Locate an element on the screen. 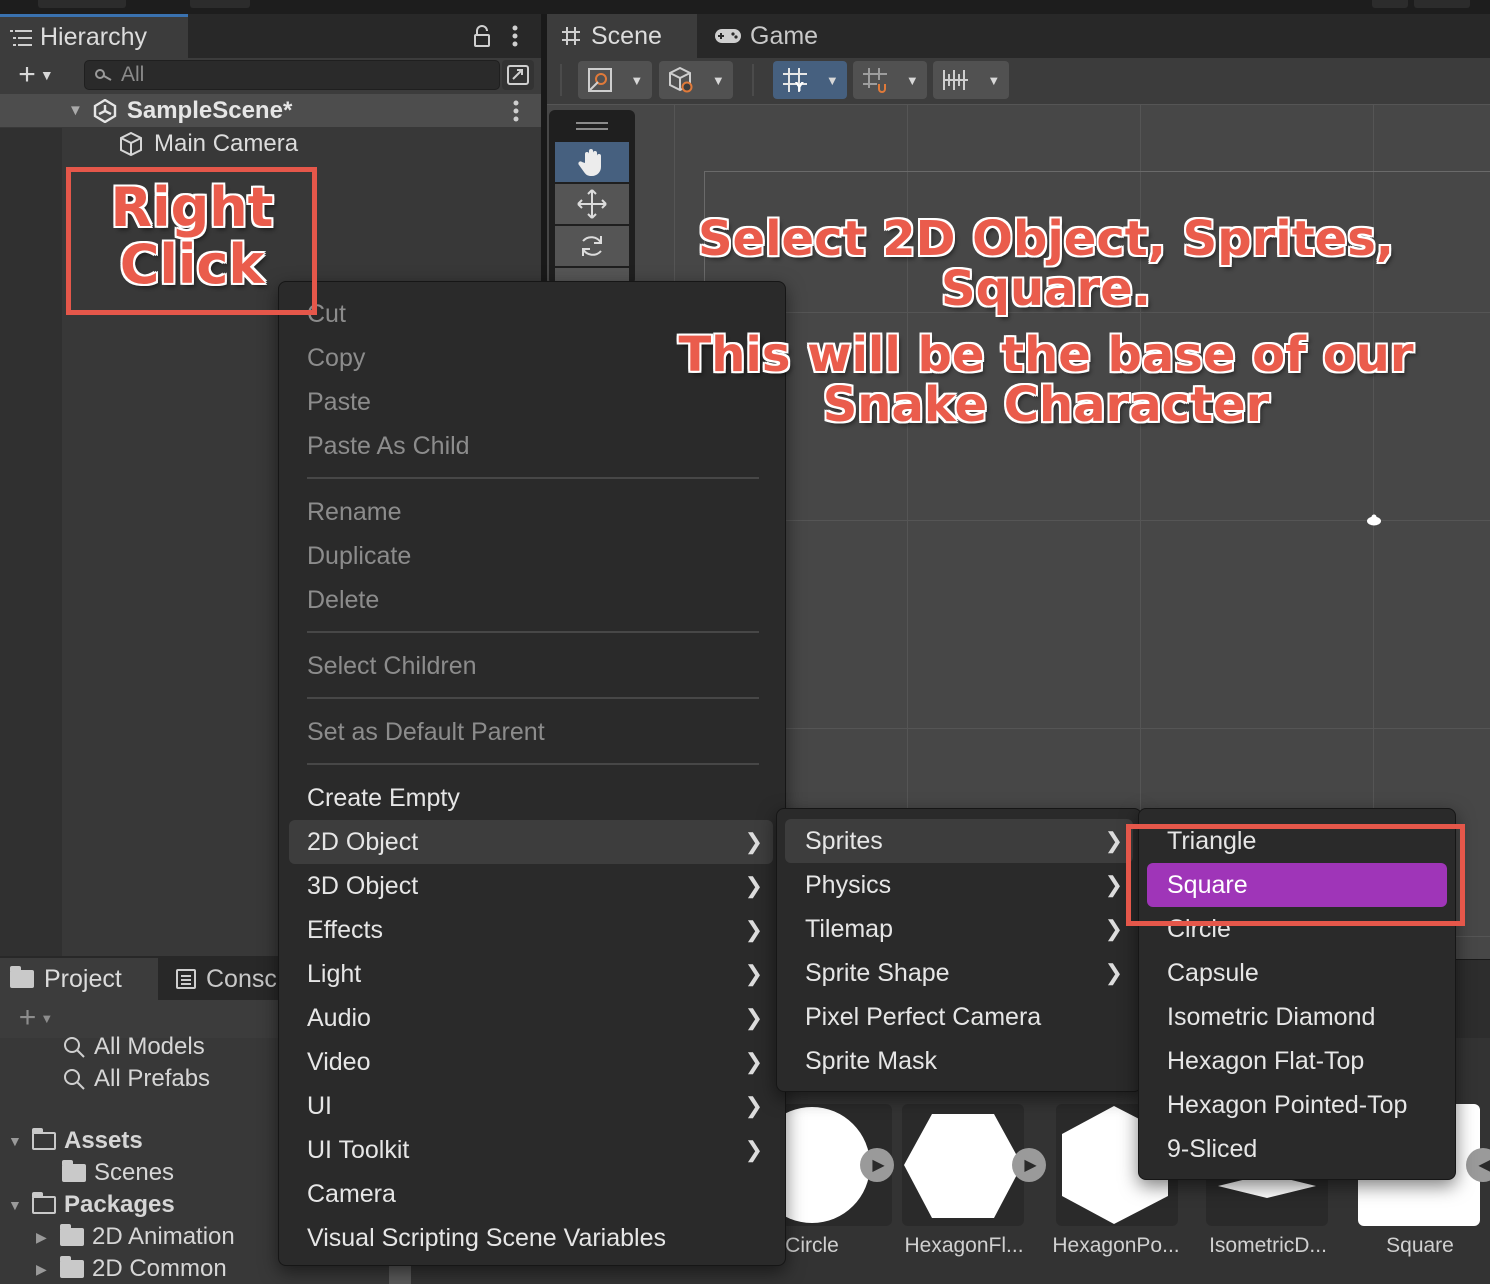 The height and width of the screenshot is (1284, 1490). menu-item-ui: UI ❯ is located at coordinates (531, 1106).